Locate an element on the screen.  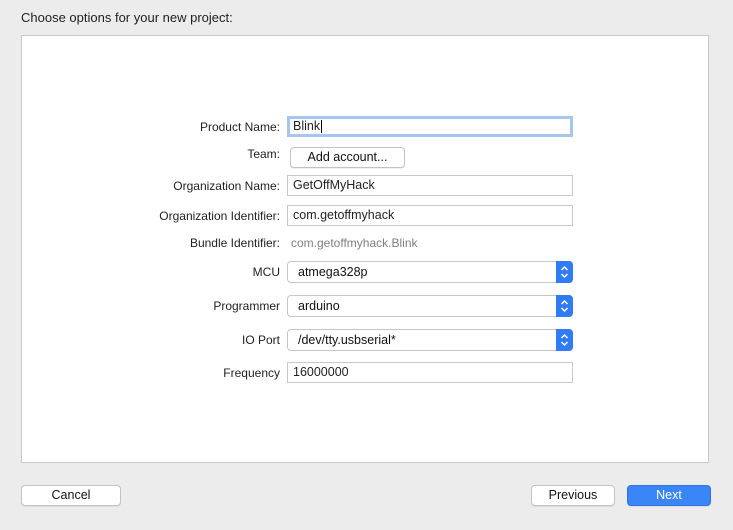
dialog-title: Choose options for your new project: is located at coordinates (127, 17).